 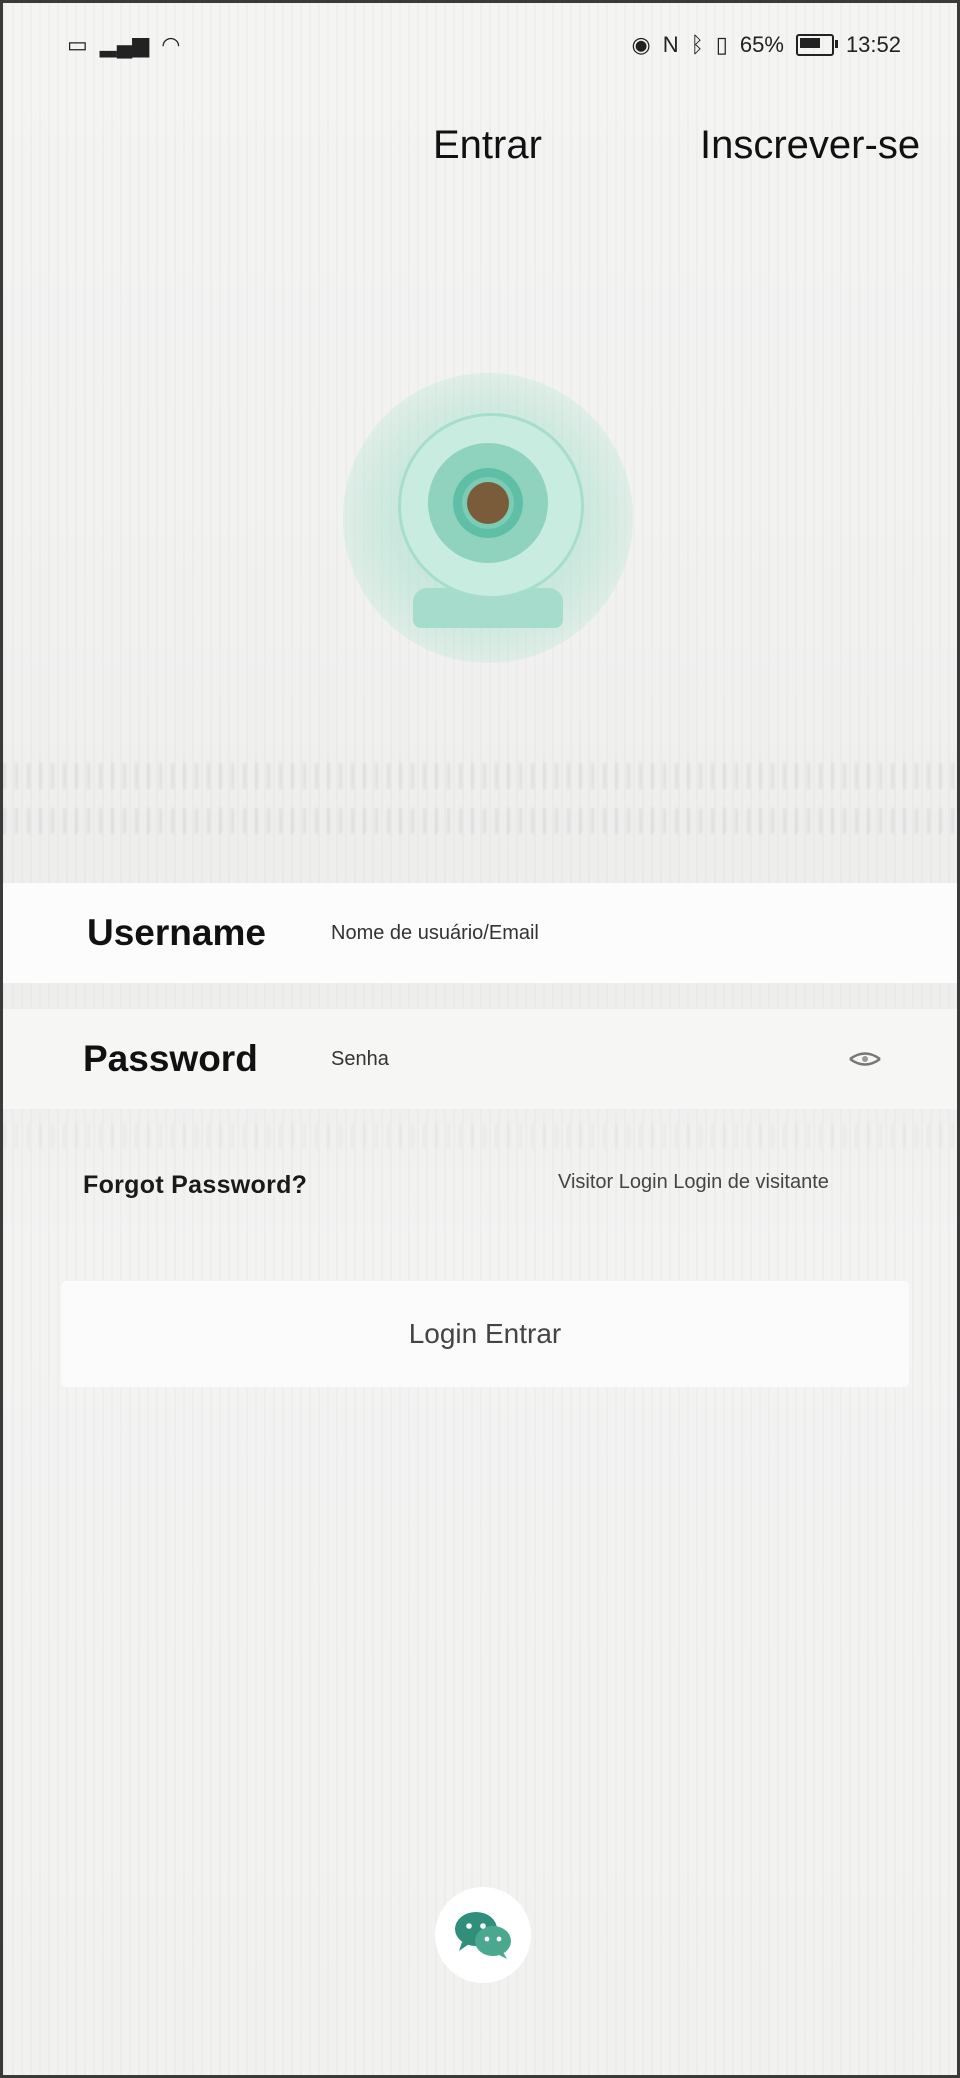 I want to click on battery-percent: 65%, so click(x=761, y=44).